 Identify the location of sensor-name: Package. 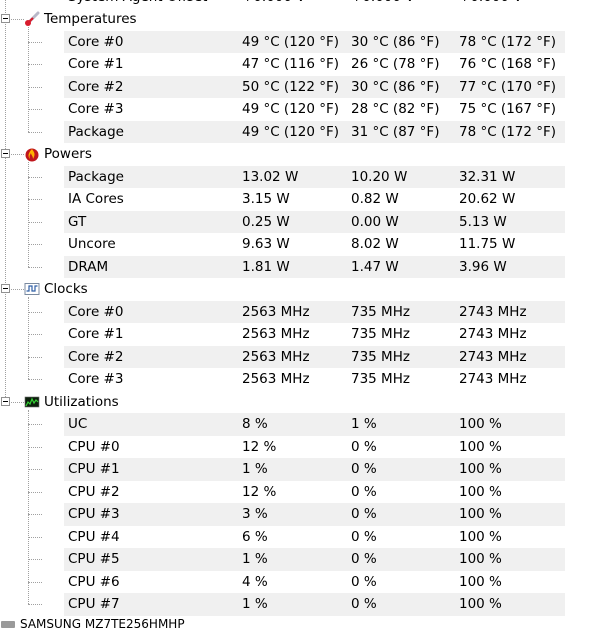
(96, 131).